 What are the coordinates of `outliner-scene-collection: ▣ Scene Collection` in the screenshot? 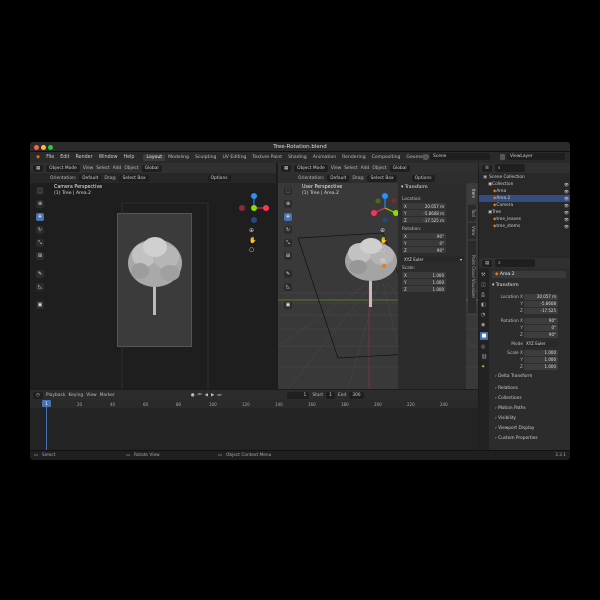 It's located at (524, 177).